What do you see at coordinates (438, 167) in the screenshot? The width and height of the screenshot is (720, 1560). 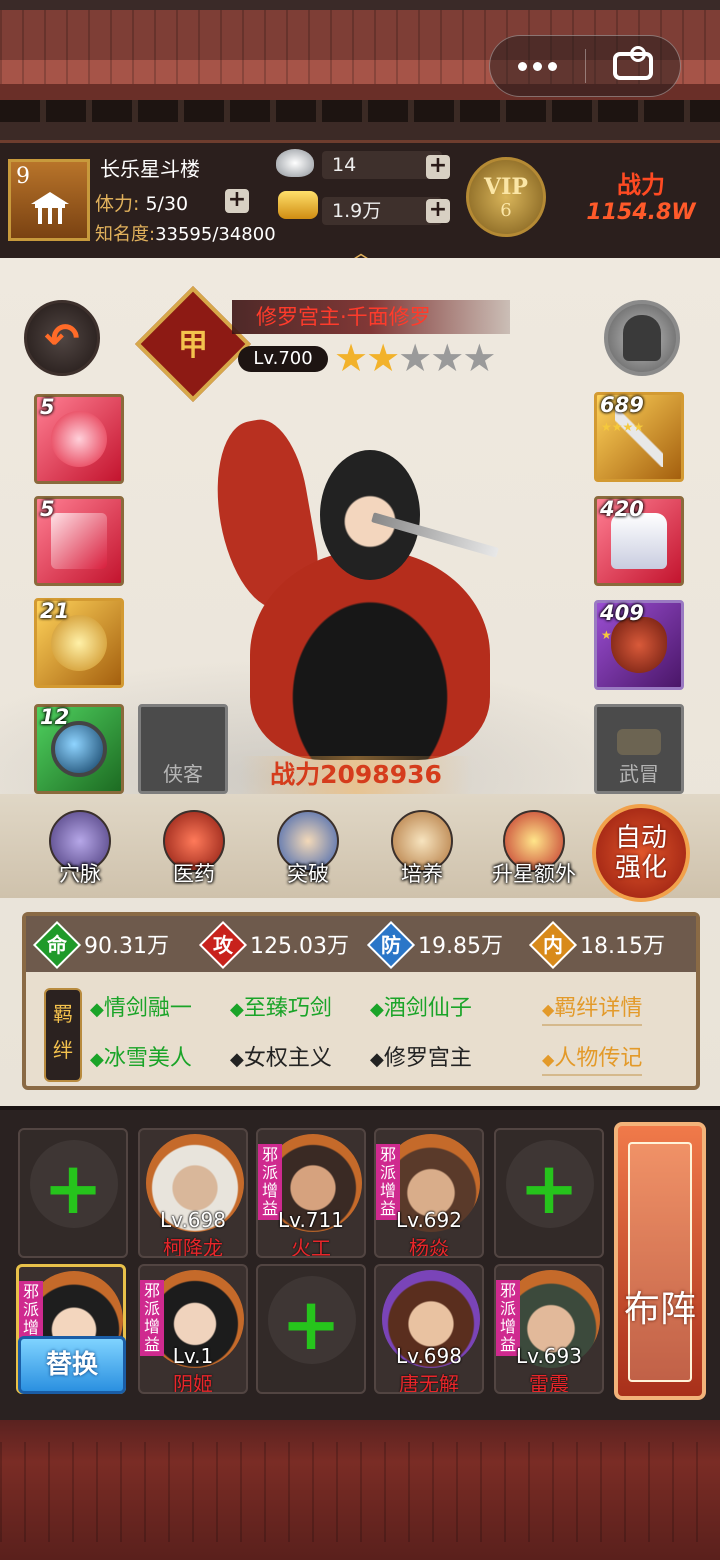 I see `add-silver-button: +` at bounding box center [438, 167].